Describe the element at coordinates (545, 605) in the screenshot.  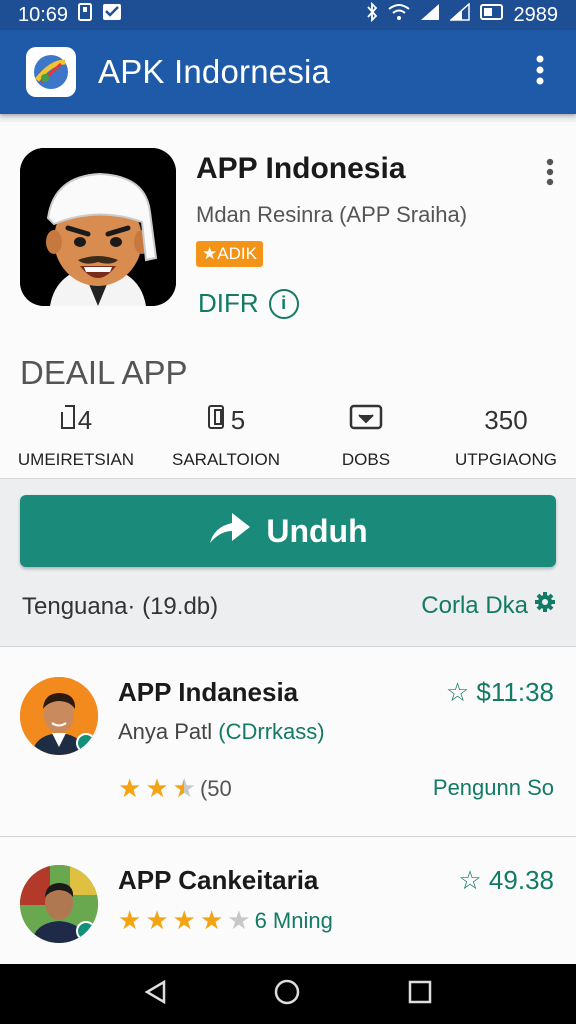
I see `gear-icon` at that location.